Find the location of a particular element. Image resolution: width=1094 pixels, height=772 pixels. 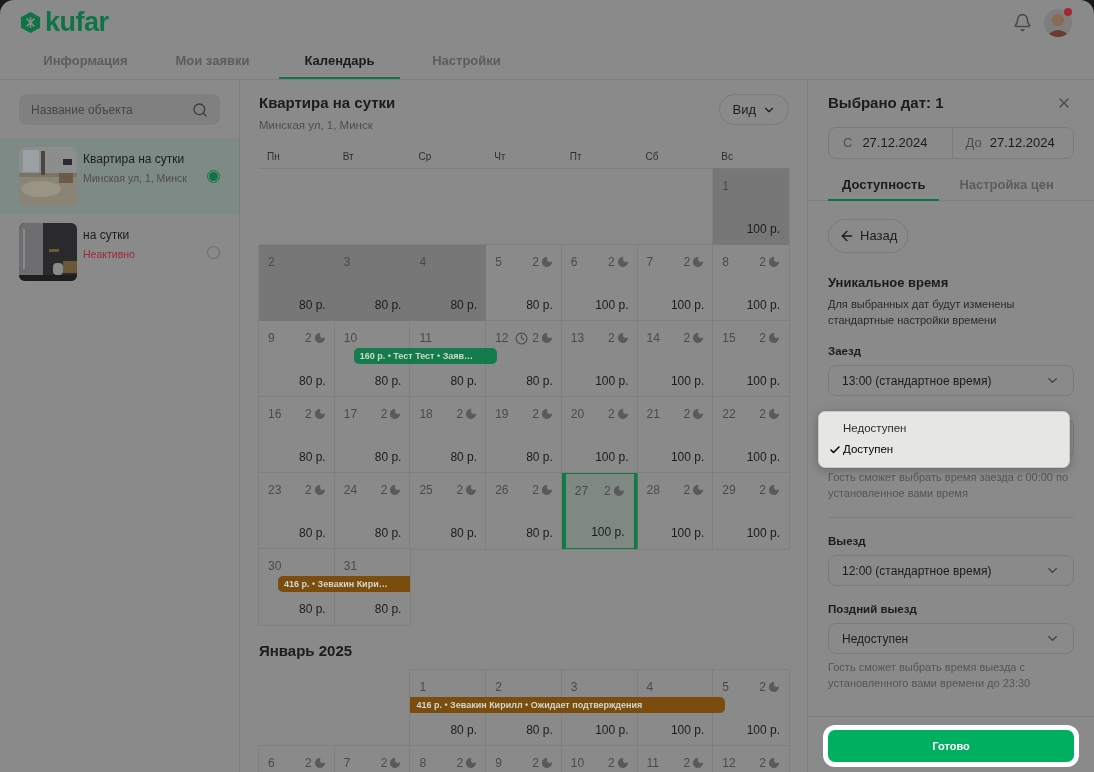

to-label: До is located at coordinates (973, 143).